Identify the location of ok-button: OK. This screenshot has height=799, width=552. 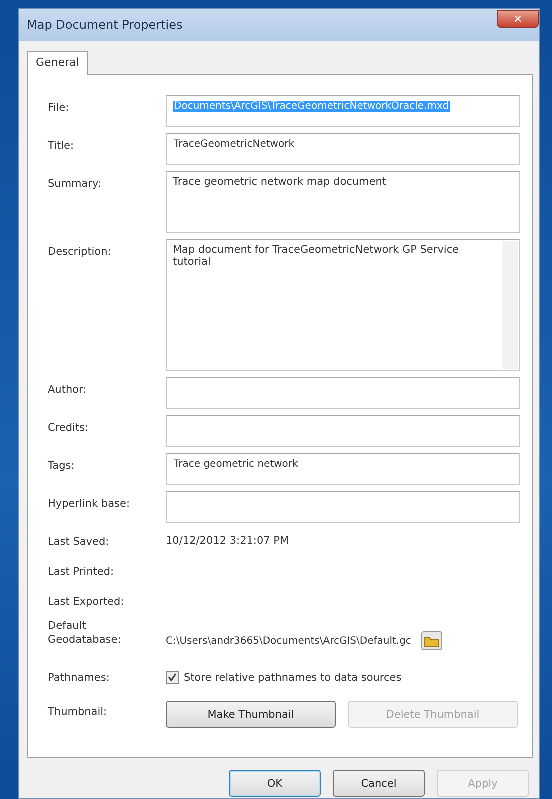
(275, 783).